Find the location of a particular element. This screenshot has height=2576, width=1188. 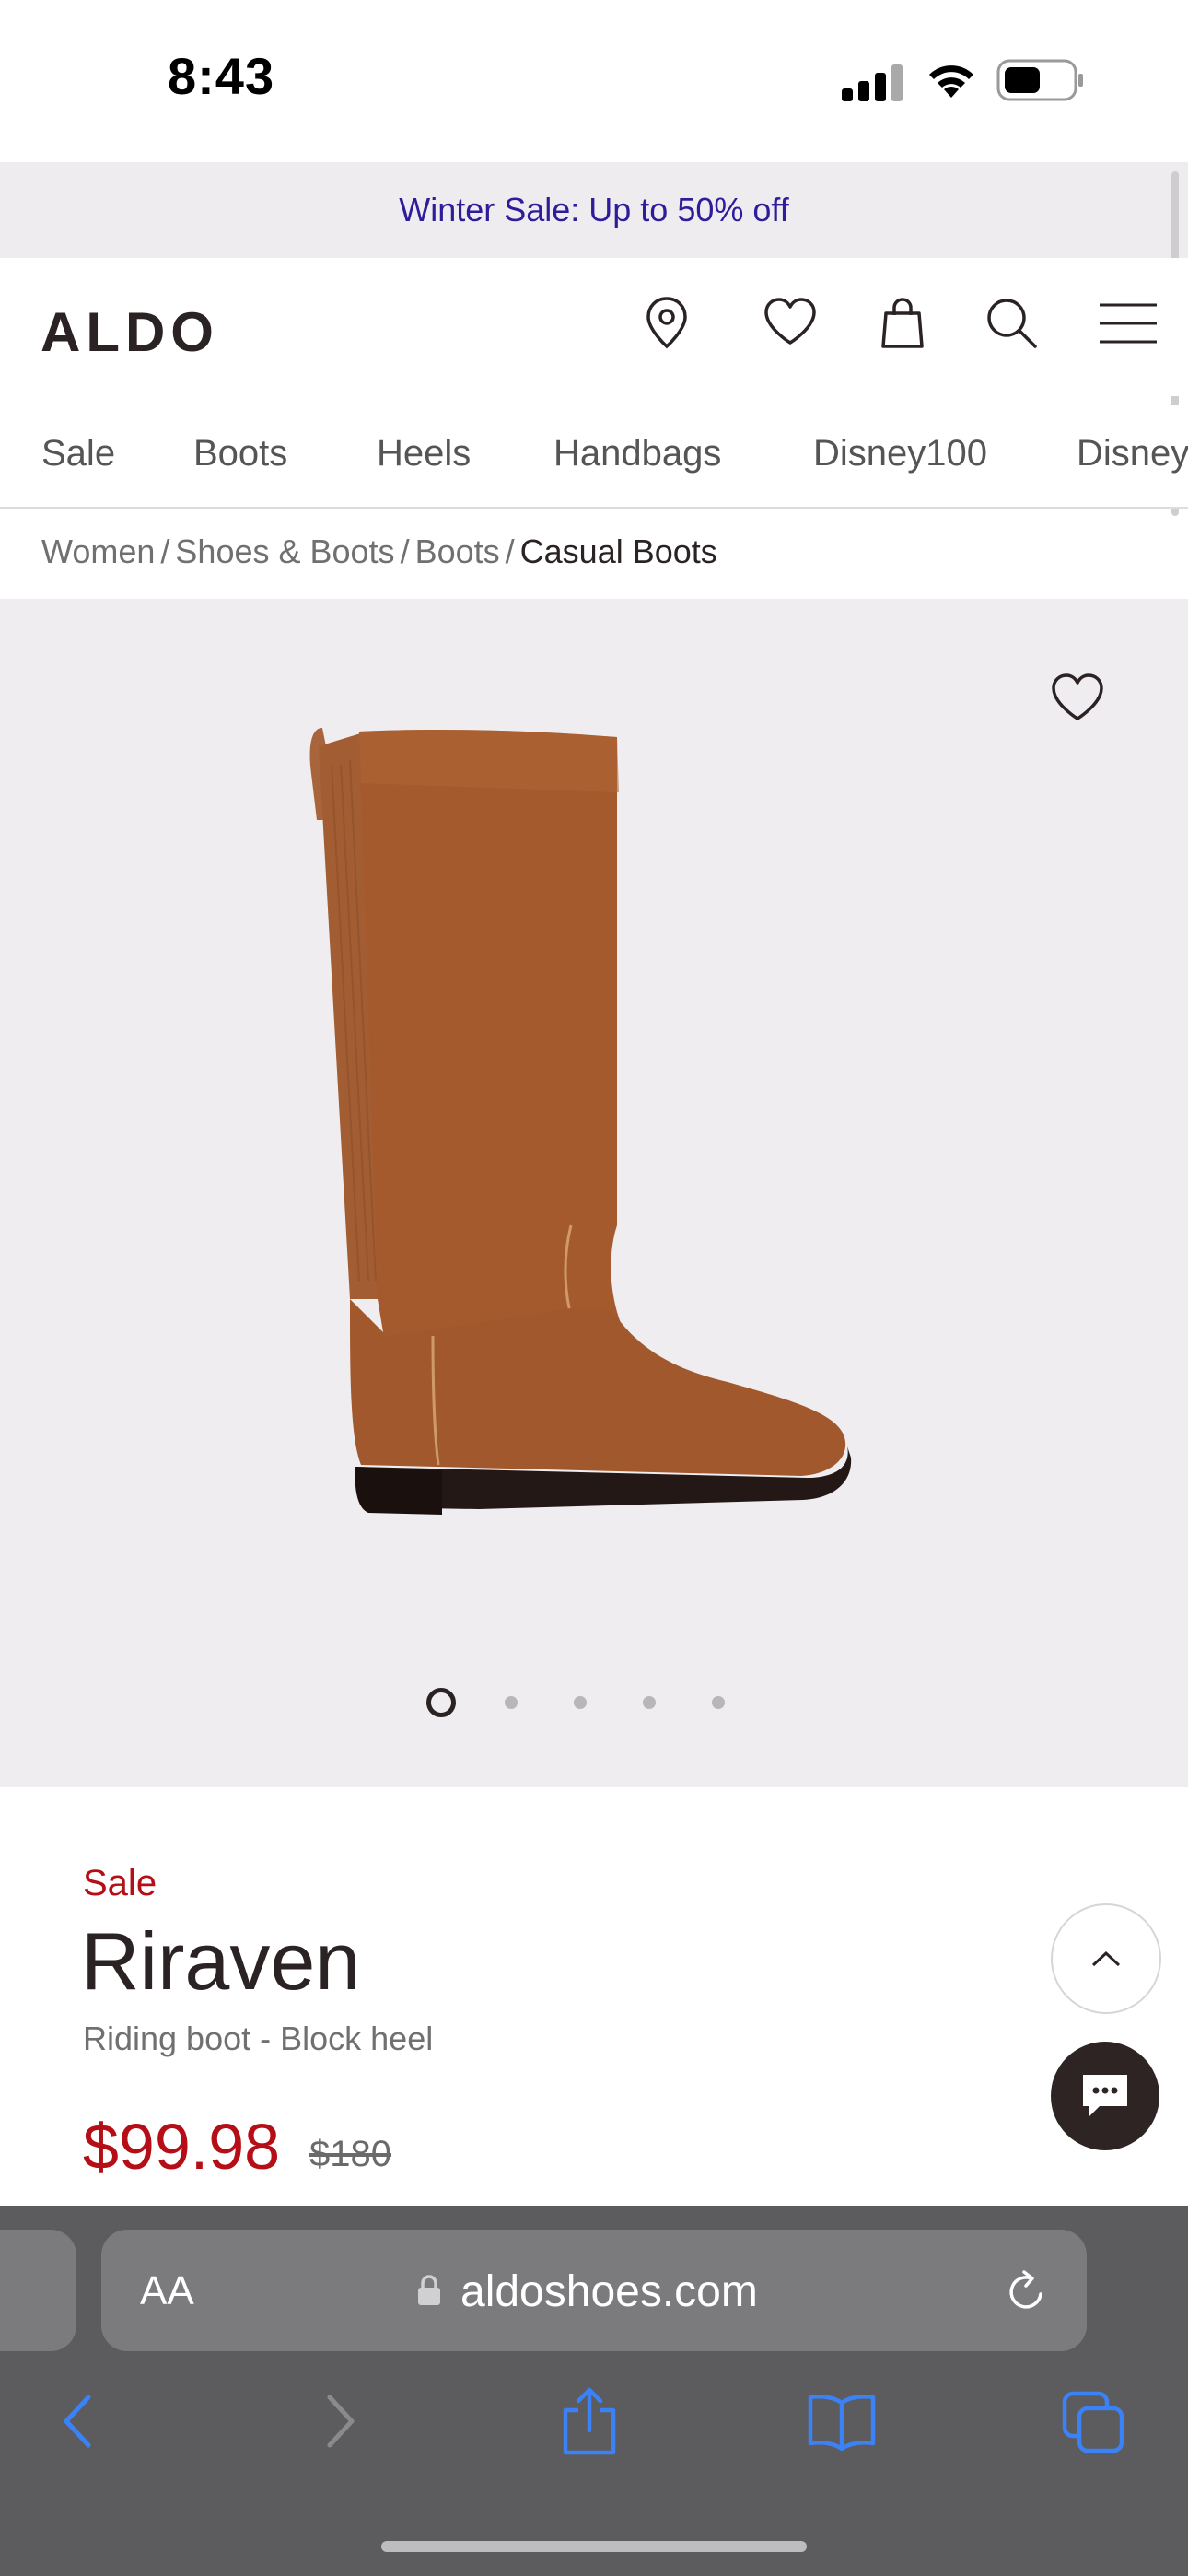

wifi-icon is located at coordinates (951, 81).